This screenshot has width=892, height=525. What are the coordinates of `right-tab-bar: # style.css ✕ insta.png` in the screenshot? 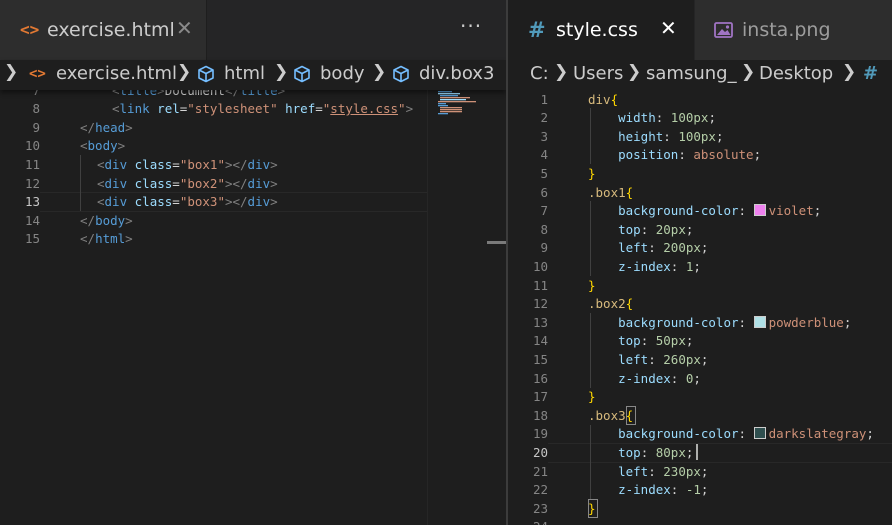 It's located at (700, 30).